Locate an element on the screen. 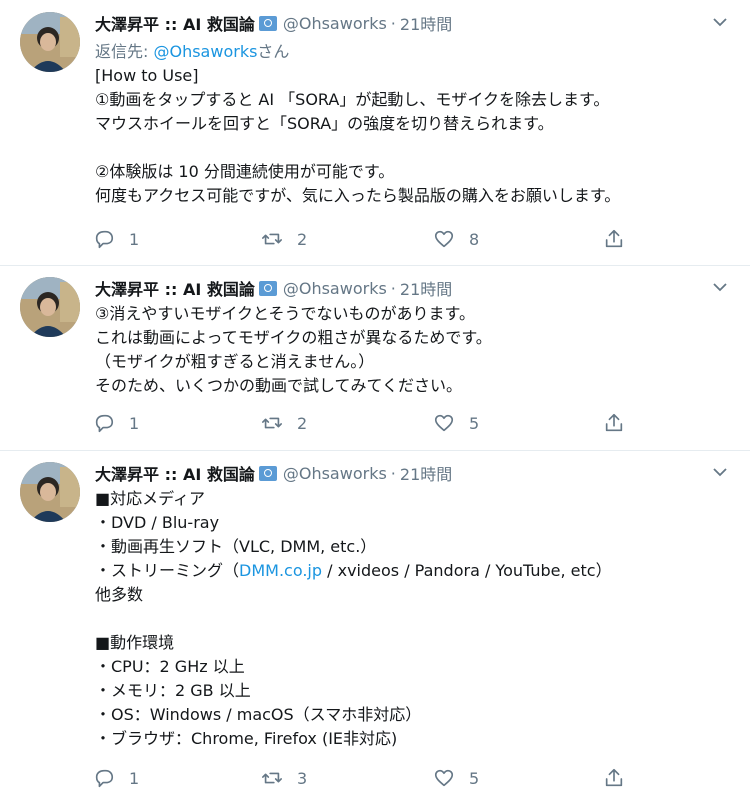  like-button: 8 is located at coordinates (456, 239).